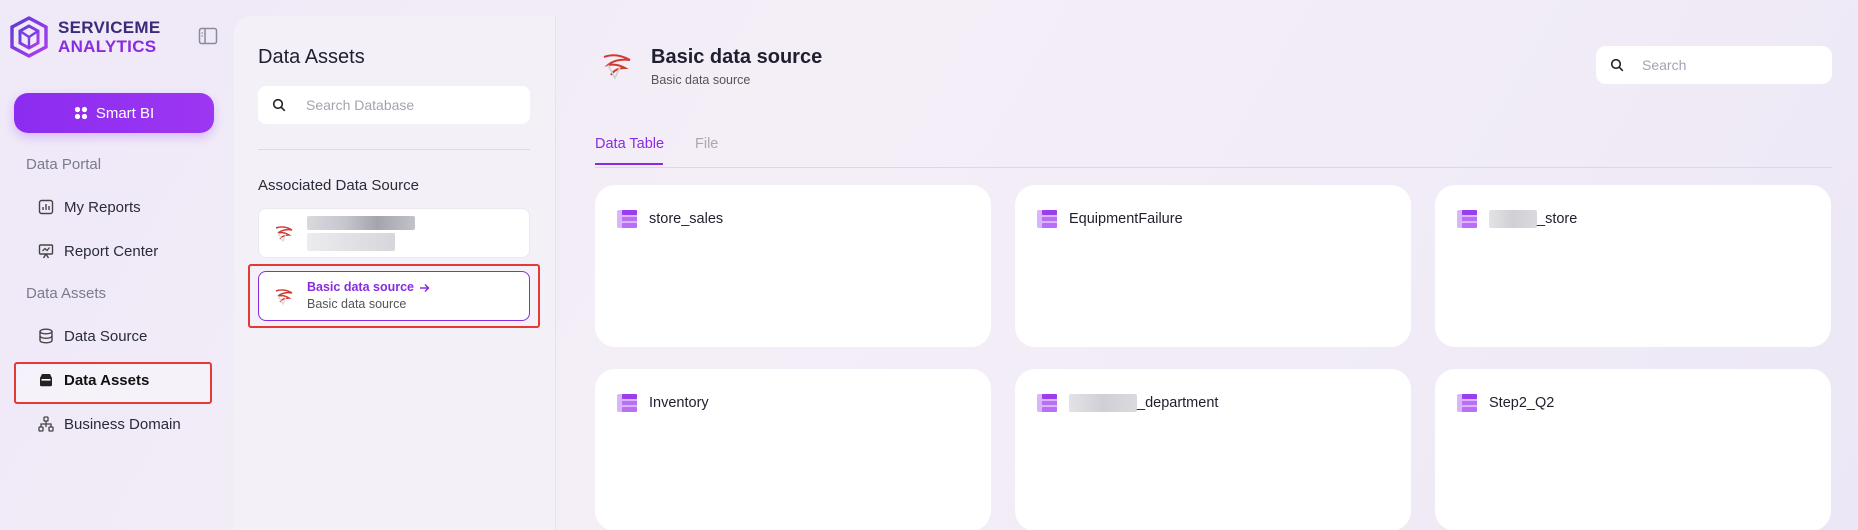 The height and width of the screenshot is (530, 1858). What do you see at coordinates (701, 80) in the screenshot?
I see `page-subtitle: Basic data source` at bounding box center [701, 80].